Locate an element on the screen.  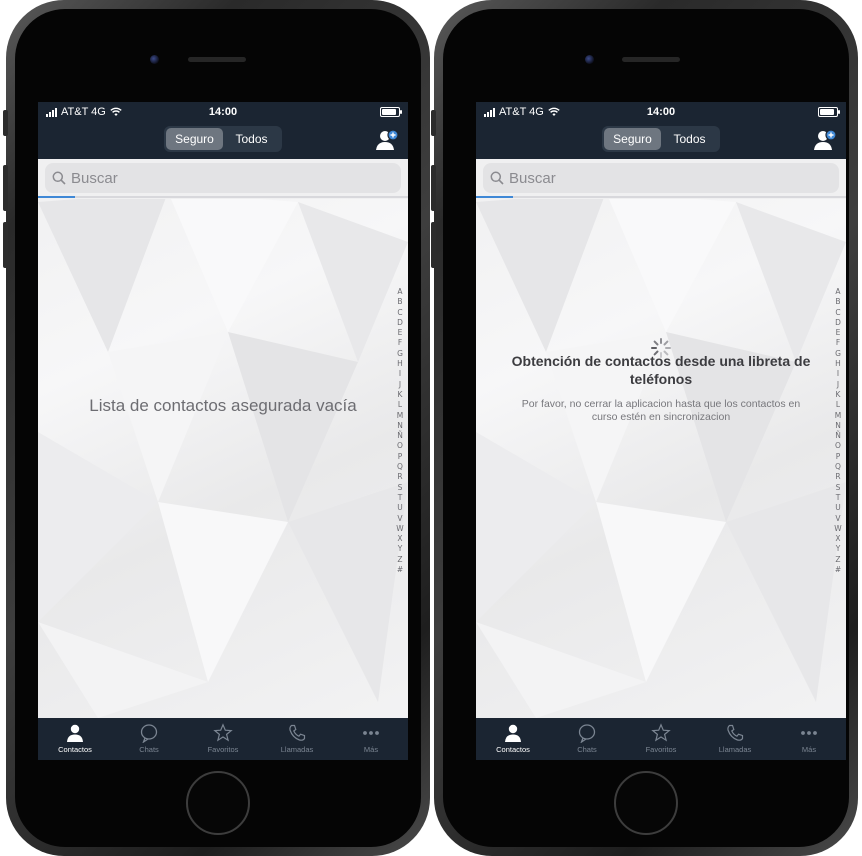
more-dots-icon is located at coordinates (371, 733).